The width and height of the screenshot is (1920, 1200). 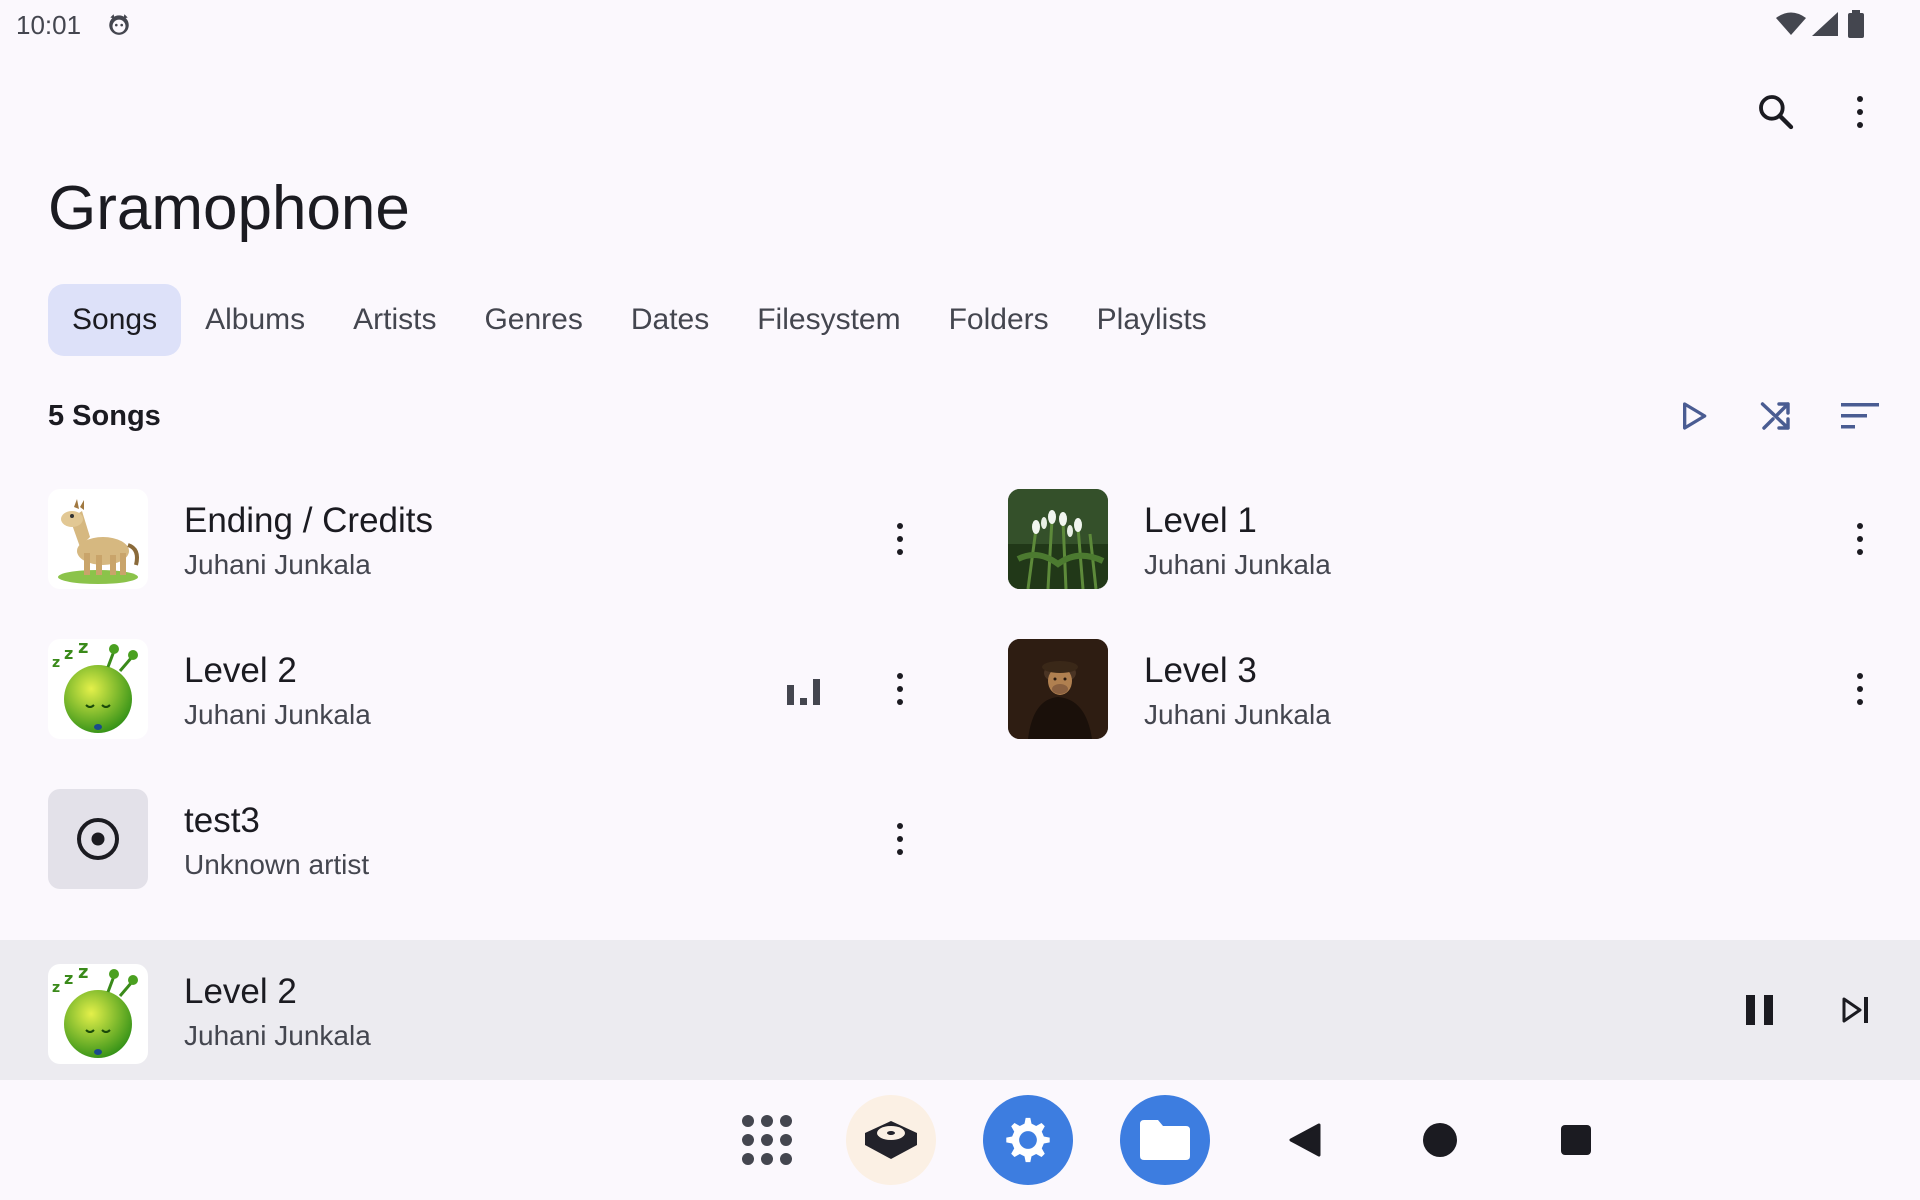 I want to click on song-title: Level 3, so click(x=1200, y=670).